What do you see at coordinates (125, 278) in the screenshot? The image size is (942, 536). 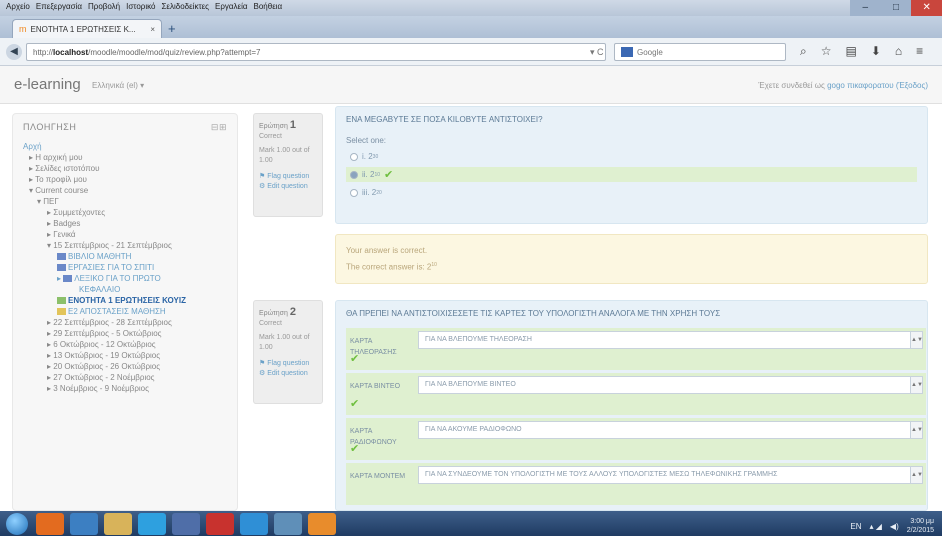 I see `nav-glossary: ▸ ΛΕΞΙΚΟ ΓΙΑ ΤΟ ΠΡΩΤΟ` at bounding box center [125, 278].